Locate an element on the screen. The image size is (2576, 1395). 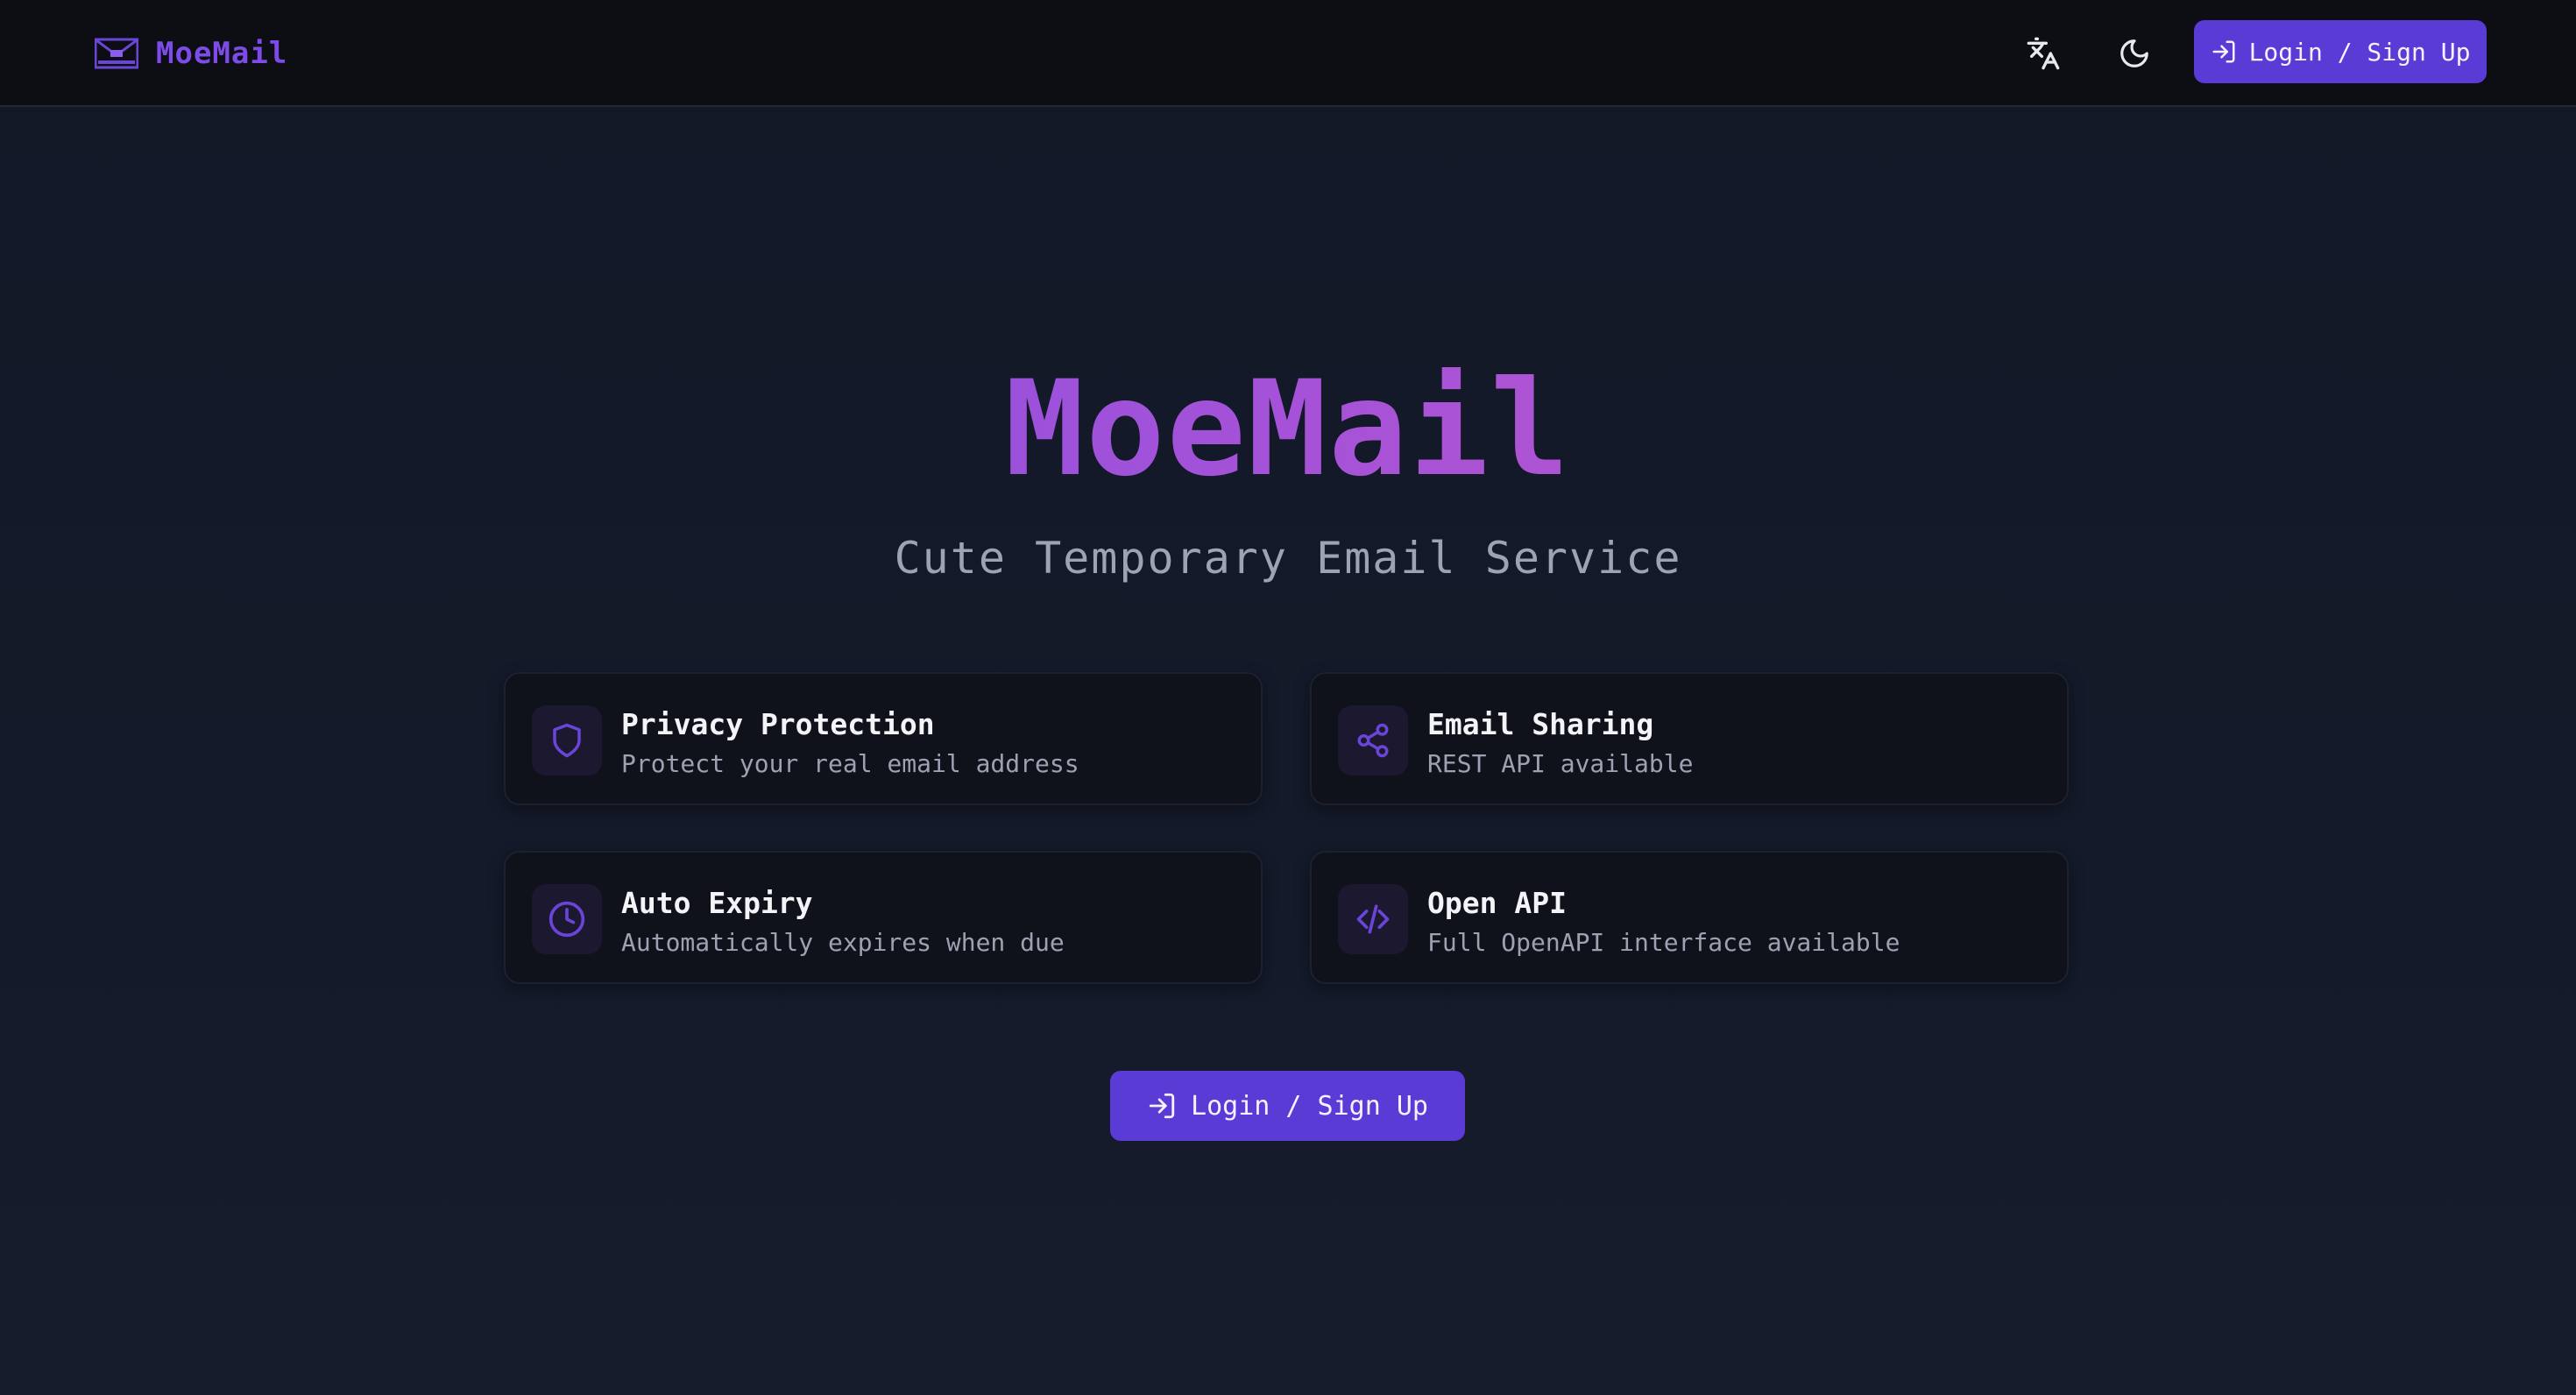
main-login-button: Login / Sign Up is located at coordinates (1287, 1106).